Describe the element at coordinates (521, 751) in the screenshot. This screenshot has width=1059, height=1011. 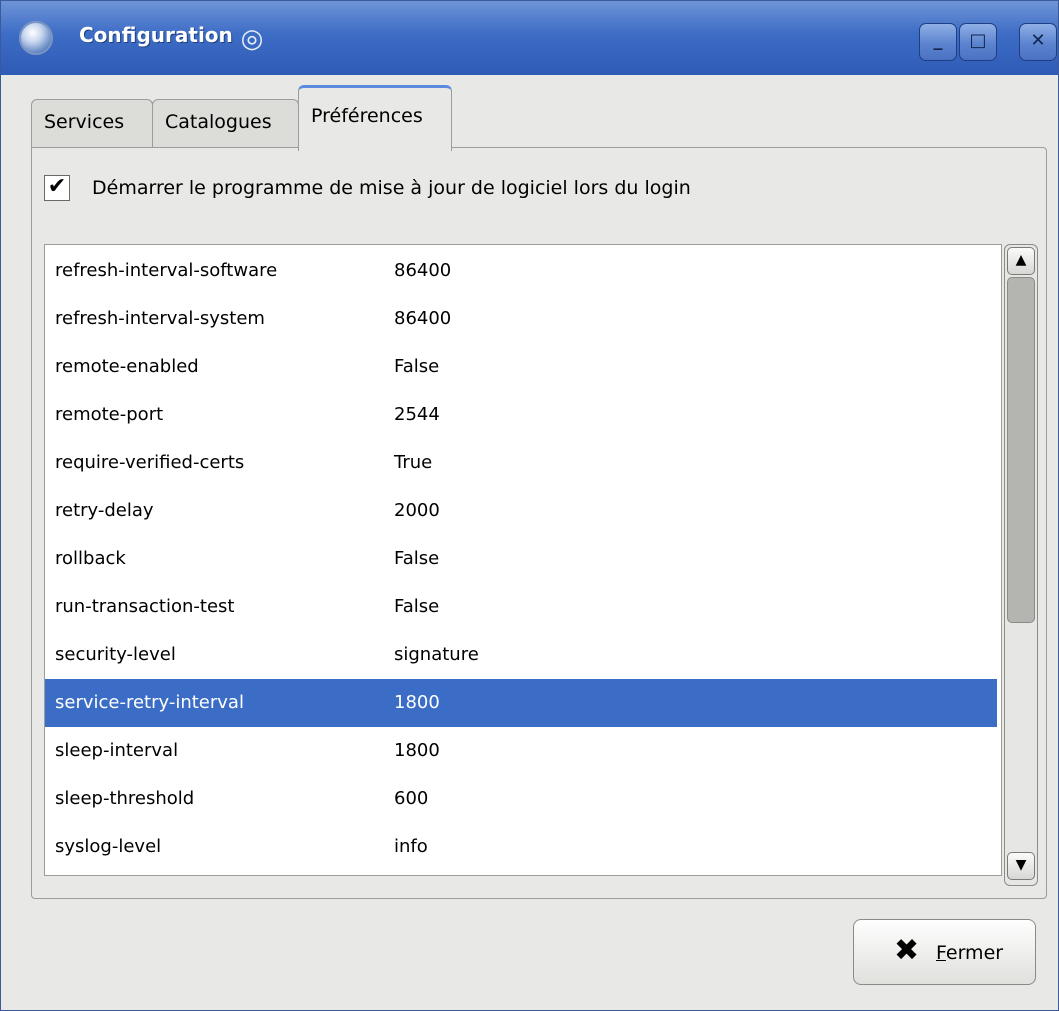
I see `settings-row: sleep-interval 1800` at that location.